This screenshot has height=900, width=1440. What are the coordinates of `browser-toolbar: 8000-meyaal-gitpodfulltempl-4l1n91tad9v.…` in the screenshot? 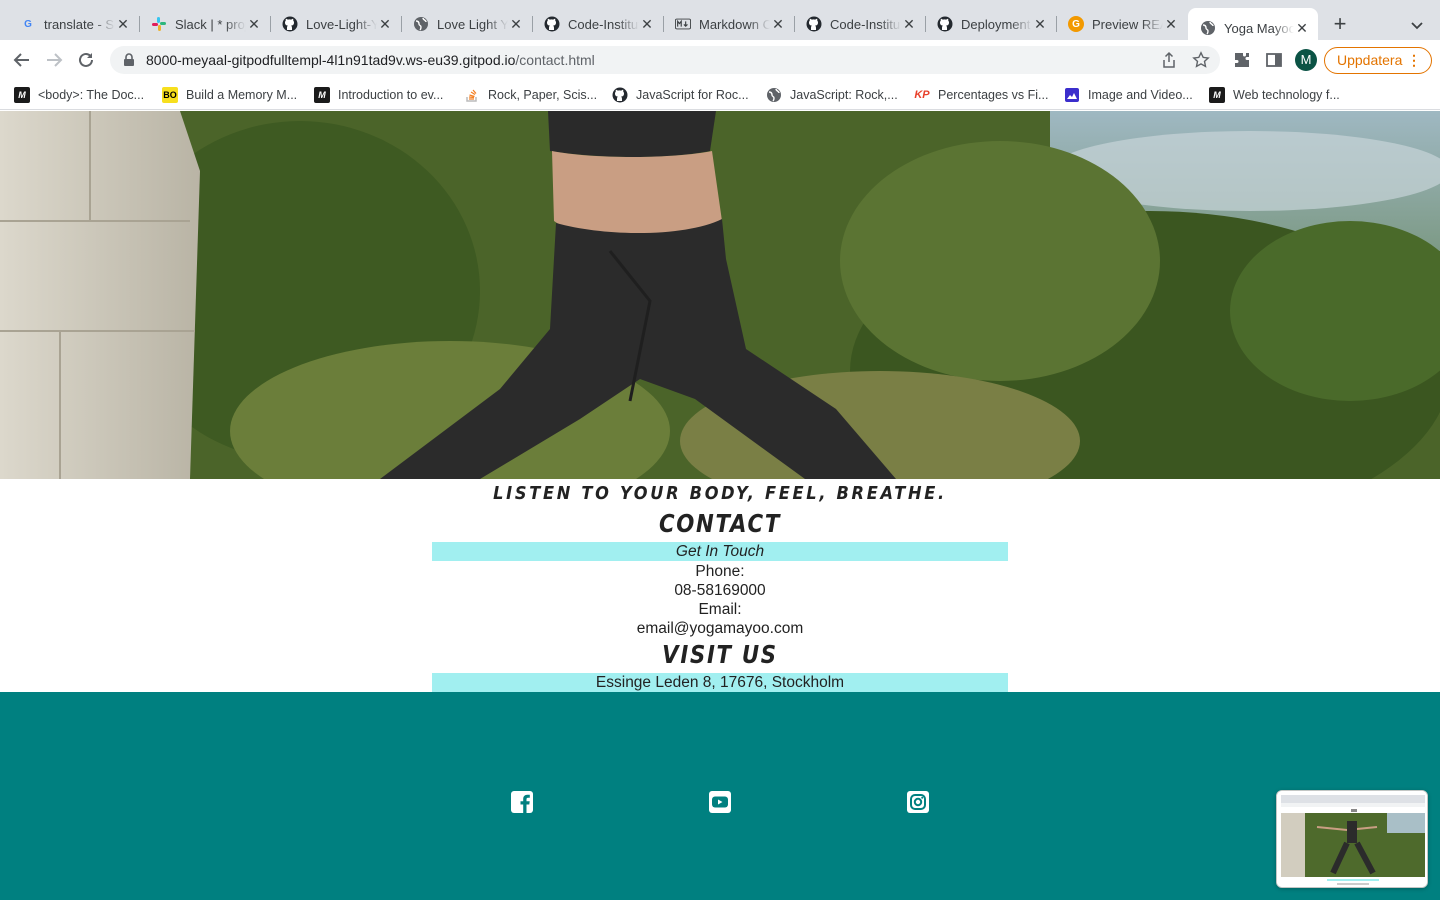 It's located at (720, 60).